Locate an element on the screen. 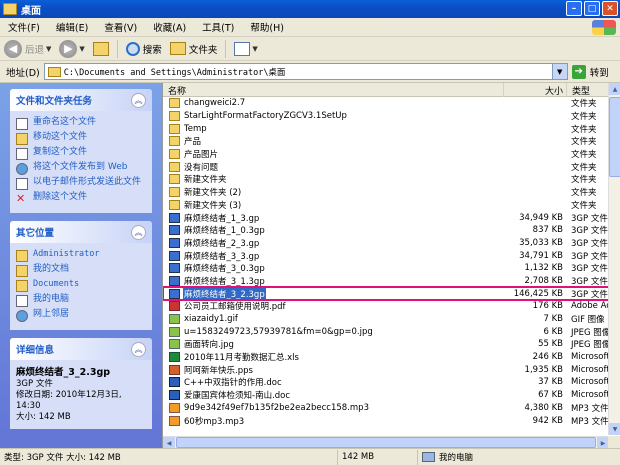  computer-icon is located at coordinates (22, 301).